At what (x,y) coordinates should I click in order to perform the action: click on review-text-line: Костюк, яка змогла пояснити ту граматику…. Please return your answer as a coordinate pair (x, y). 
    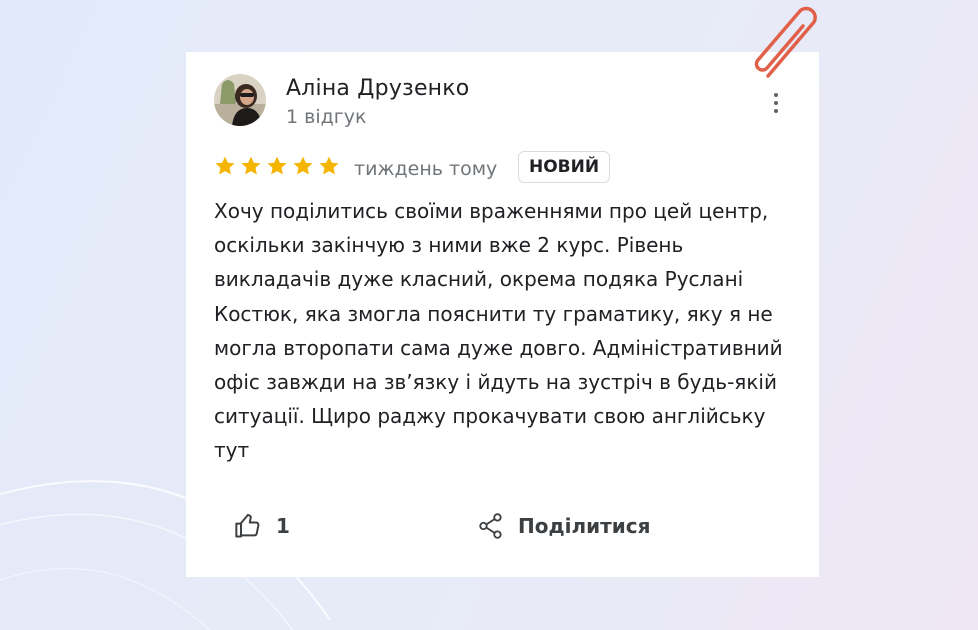
    Looking at the image, I should click on (493, 313).